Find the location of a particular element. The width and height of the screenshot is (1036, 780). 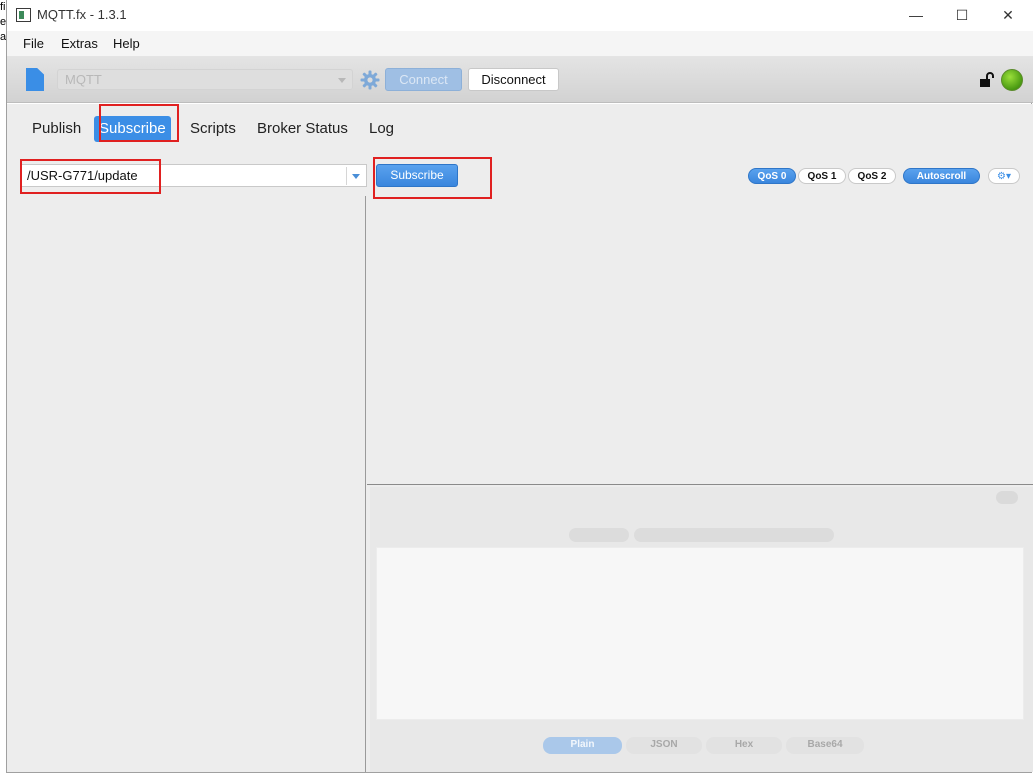

tab-publish: Publish is located at coordinates (56, 129).